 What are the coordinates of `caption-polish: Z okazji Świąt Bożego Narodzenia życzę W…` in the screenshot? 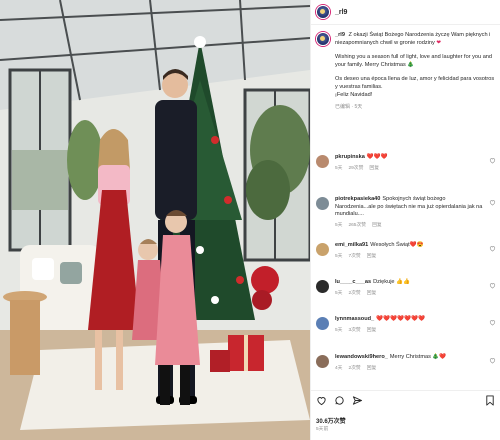 It's located at (413, 39).